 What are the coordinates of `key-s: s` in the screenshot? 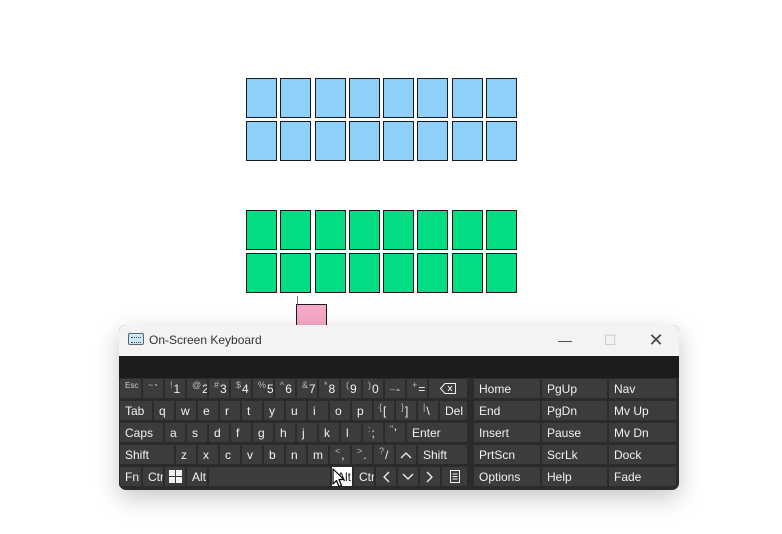 It's located at (197, 432).